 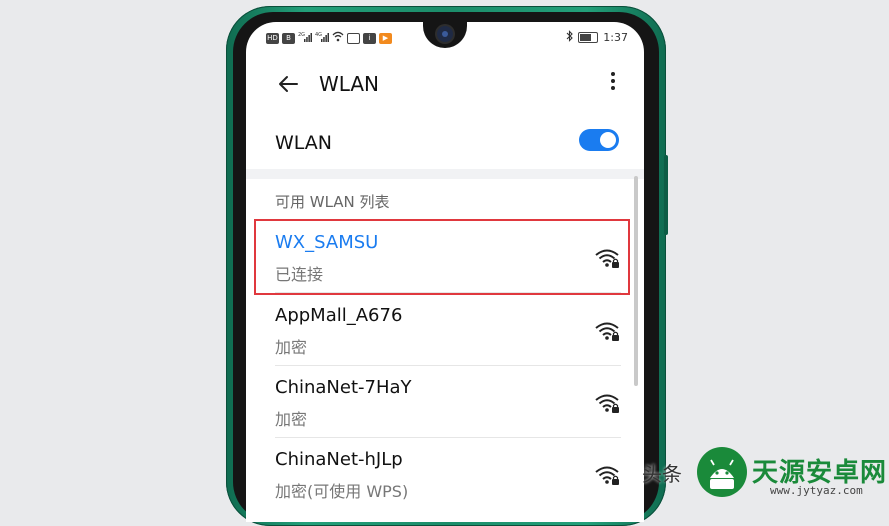 I want to click on available-networks-label: 可用 WLAN 列表, so click(x=332, y=202).